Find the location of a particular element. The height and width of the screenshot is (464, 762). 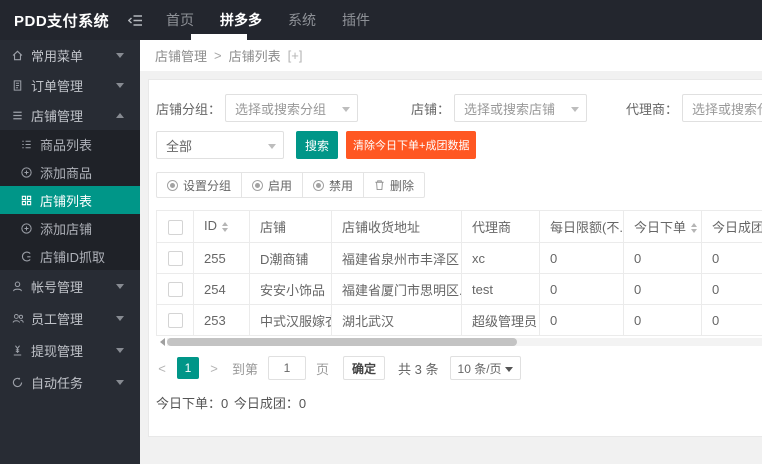

sidebar-submenu-shops: 商品列表 添加商品 店铺列表 添加店铺 店铺ID抓取 is located at coordinates (70, 200).